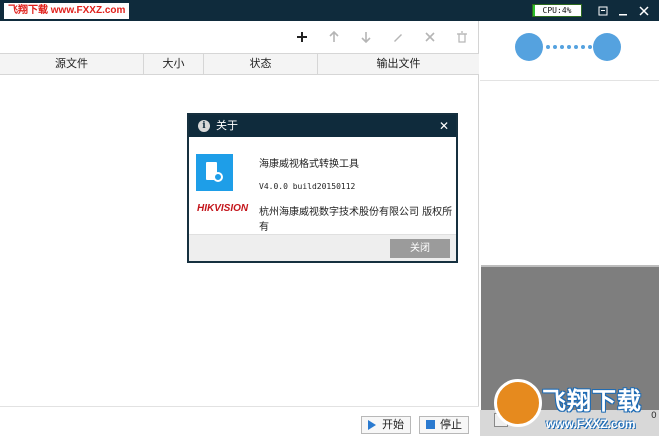  What do you see at coordinates (393, 424) in the screenshot?
I see `start-button-label: 开始` at bounding box center [393, 424].